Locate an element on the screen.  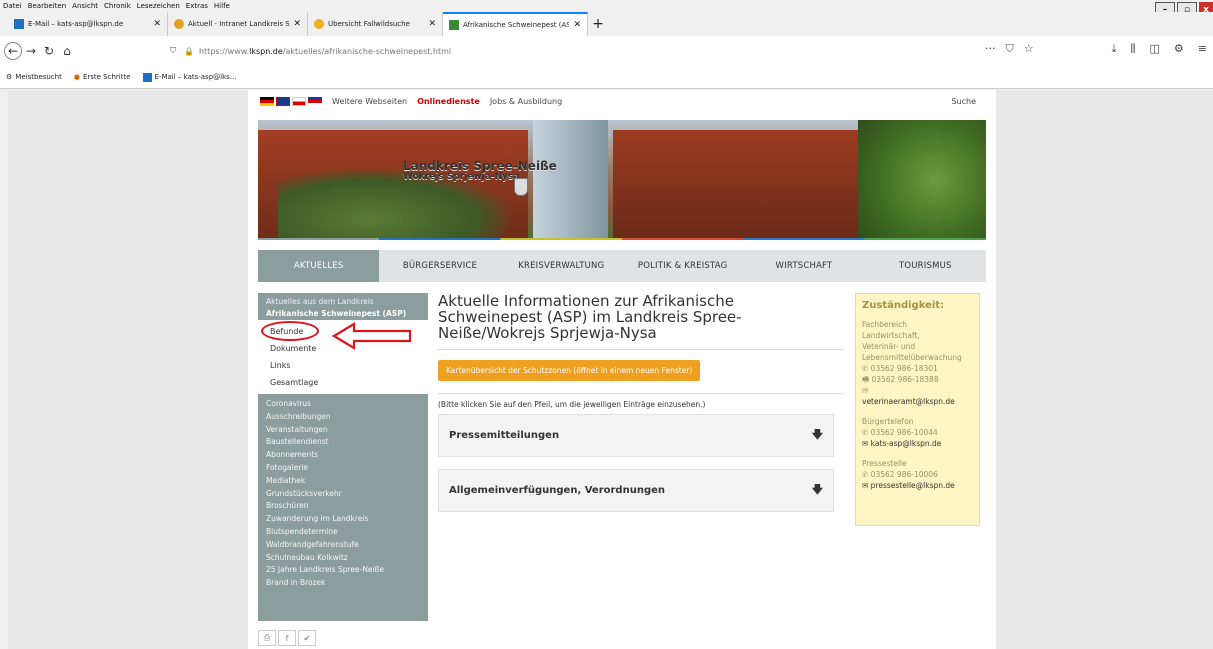
sidebar-subitem-links: Links is located at coordinates (343, 365).